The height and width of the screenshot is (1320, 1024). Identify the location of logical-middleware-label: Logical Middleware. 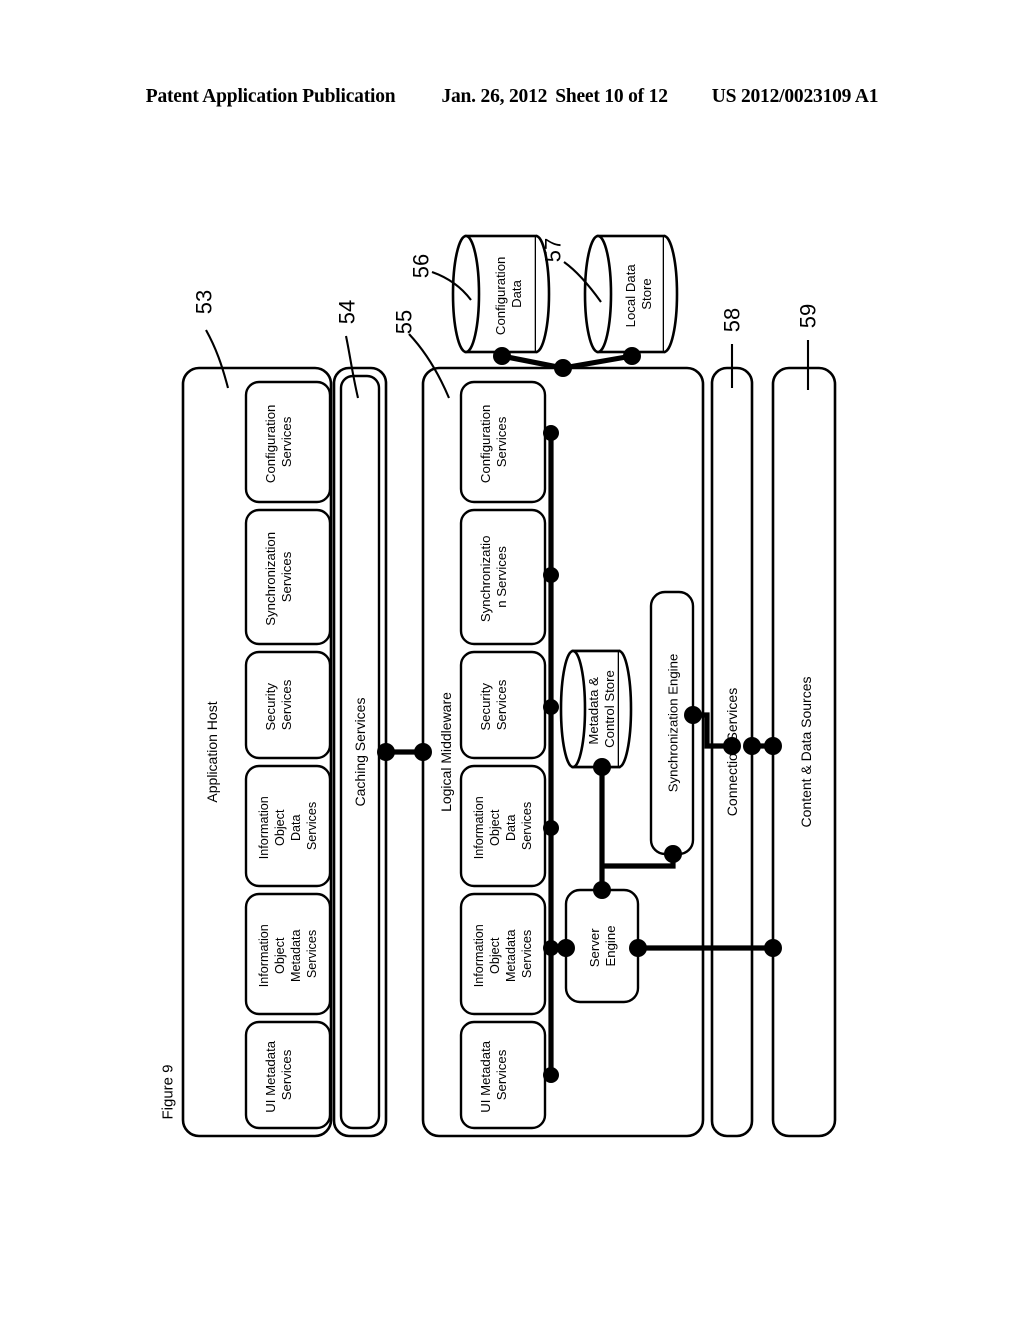
(446, 752).